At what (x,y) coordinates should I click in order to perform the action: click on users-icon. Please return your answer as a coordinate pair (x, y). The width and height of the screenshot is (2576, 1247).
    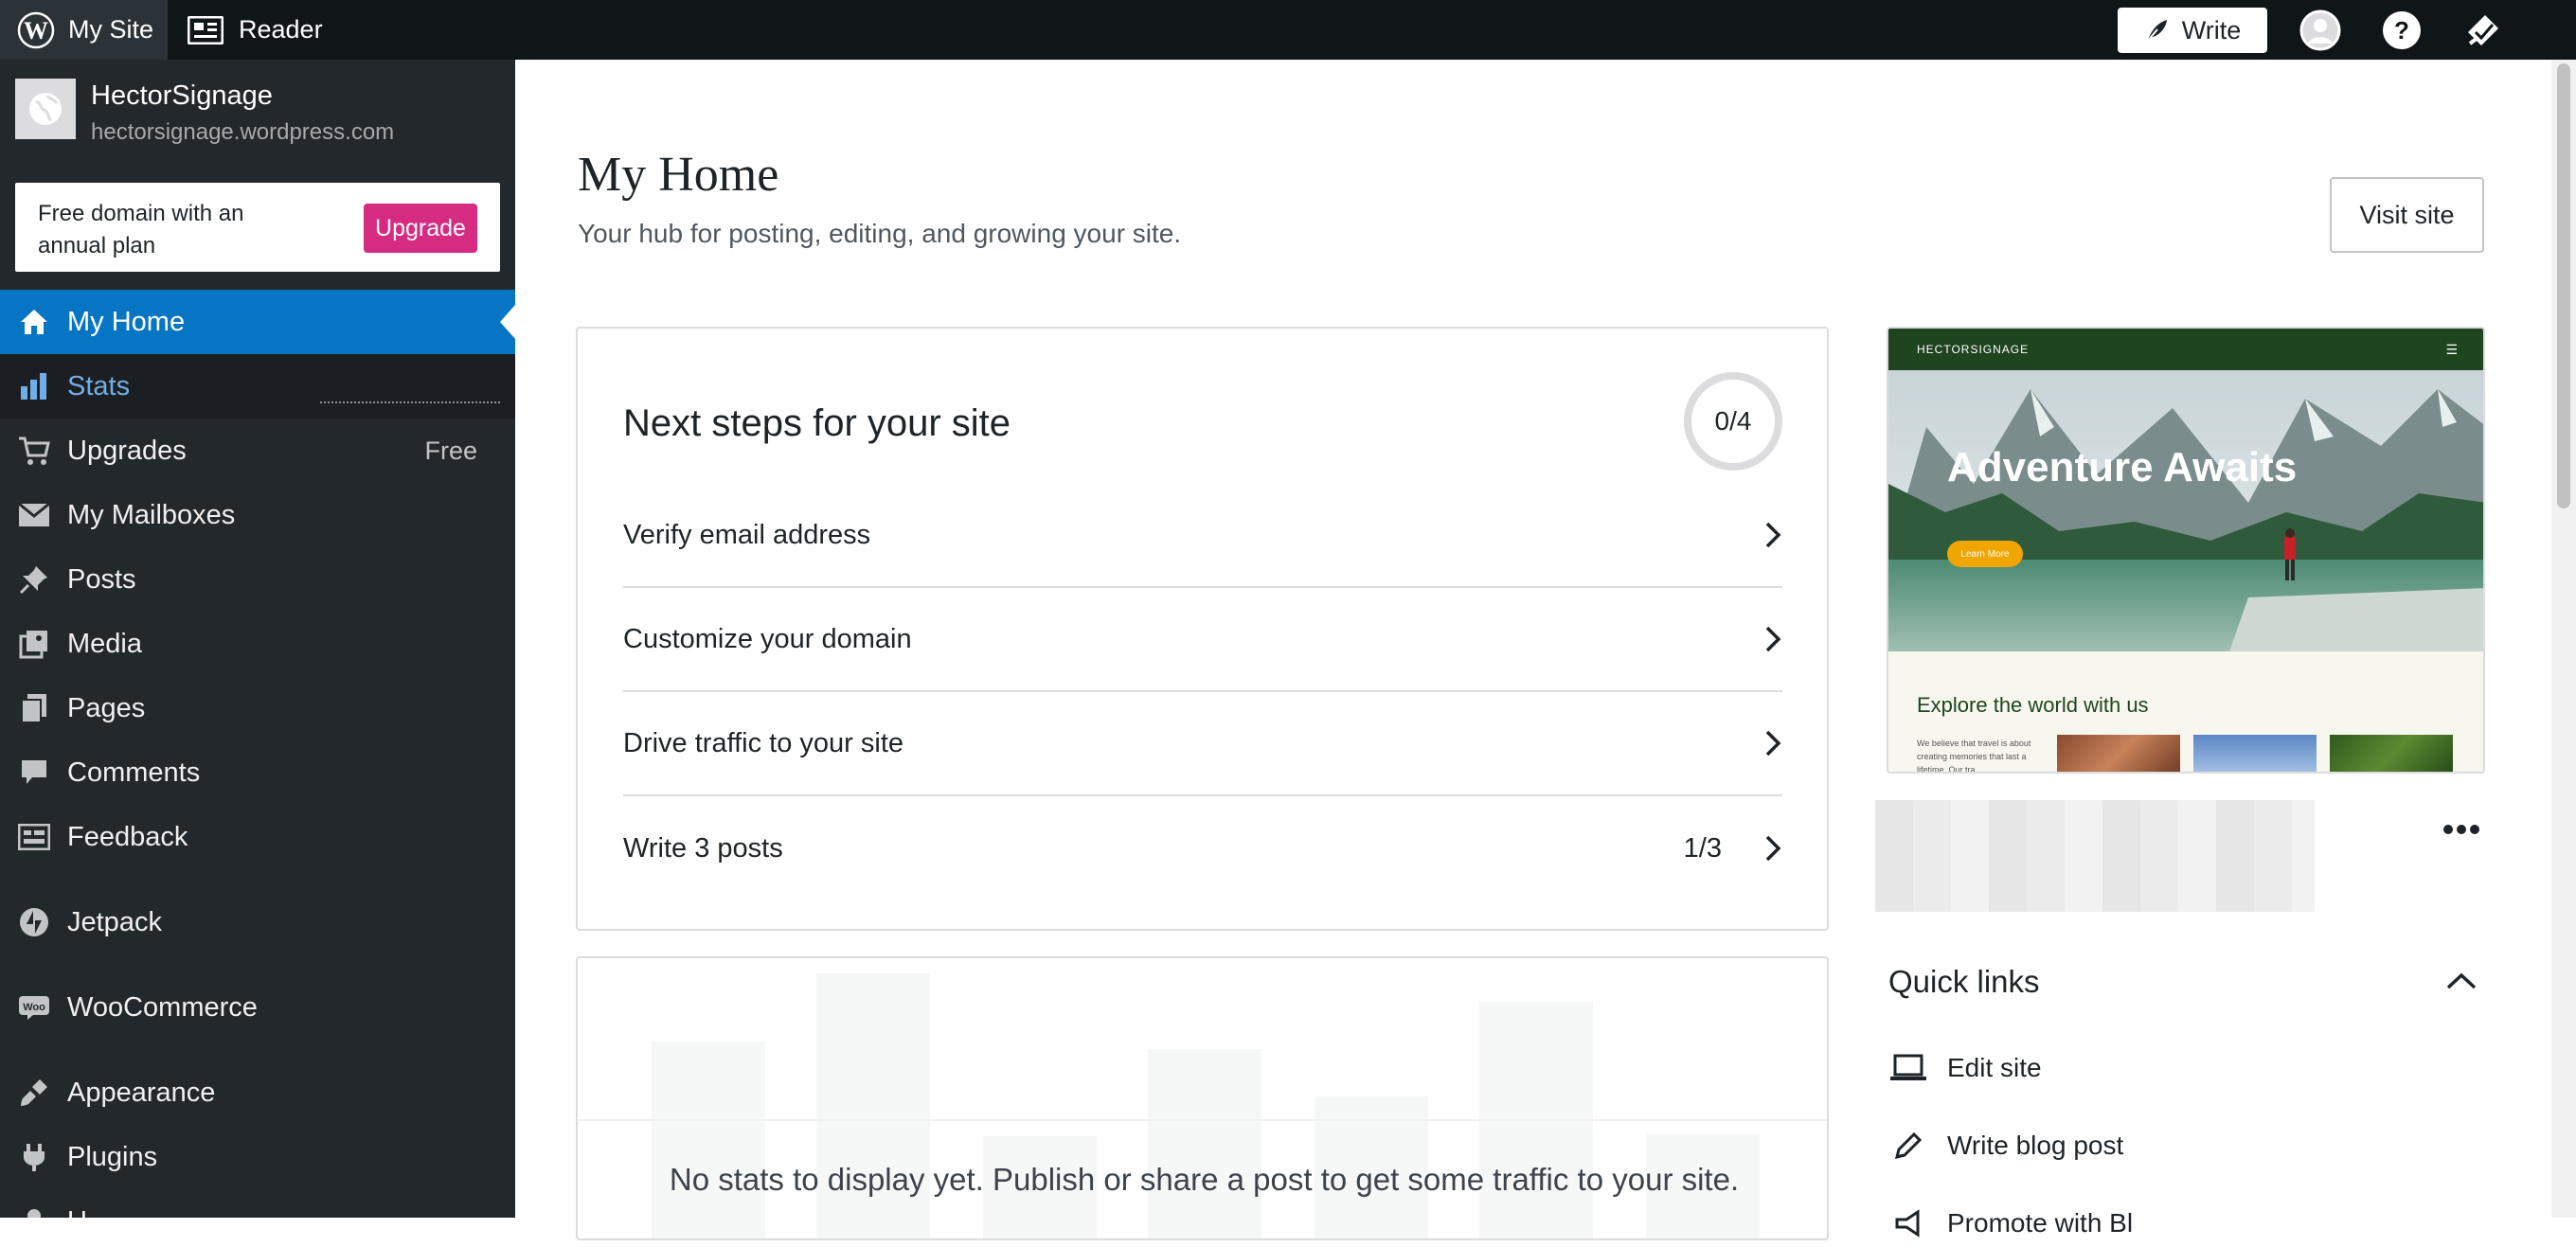
    Looking at the image, I should click on (34, 1211).